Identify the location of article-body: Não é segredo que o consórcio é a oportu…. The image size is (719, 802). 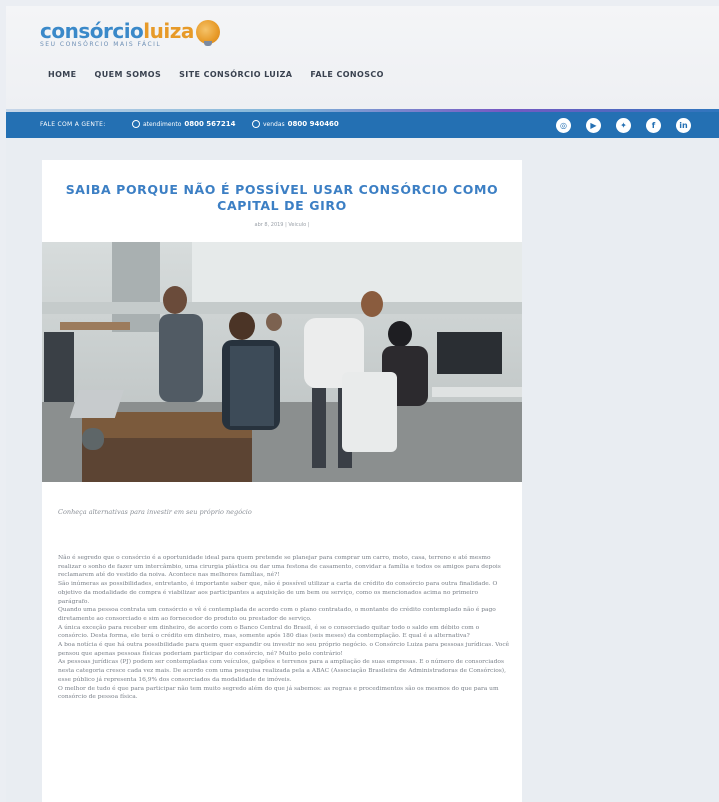
(284, 628).